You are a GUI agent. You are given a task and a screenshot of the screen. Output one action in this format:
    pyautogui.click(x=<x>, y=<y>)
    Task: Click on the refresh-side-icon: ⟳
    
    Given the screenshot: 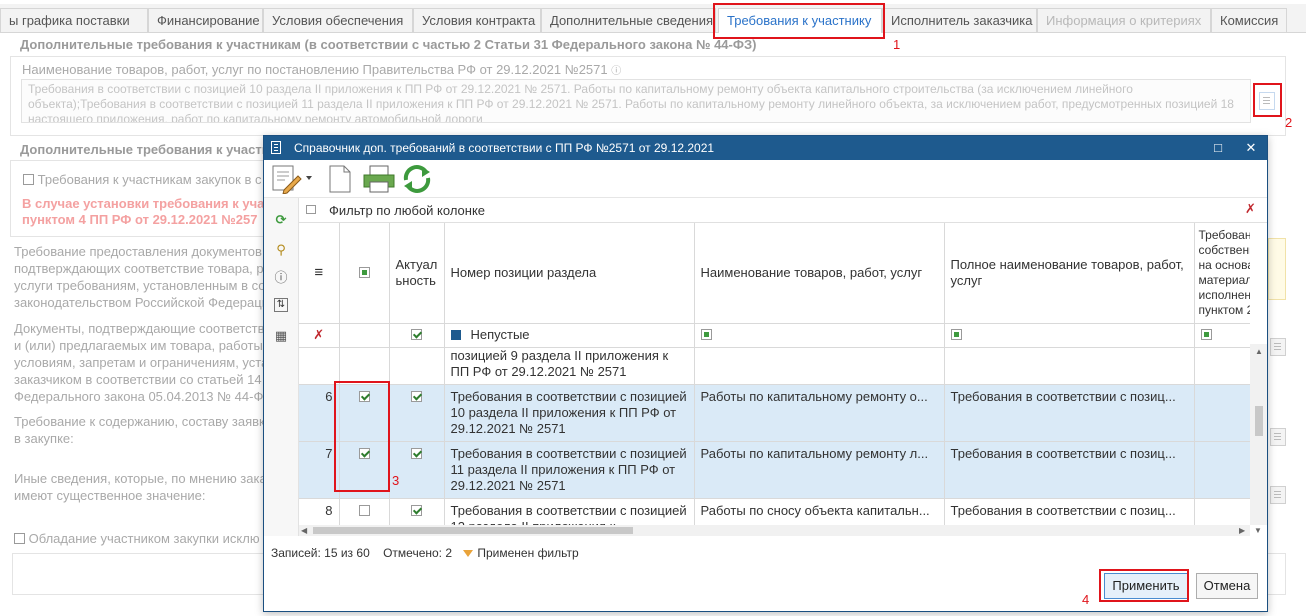 What is the action you would take?
    pyautogui.click(x=281, y=220)
    